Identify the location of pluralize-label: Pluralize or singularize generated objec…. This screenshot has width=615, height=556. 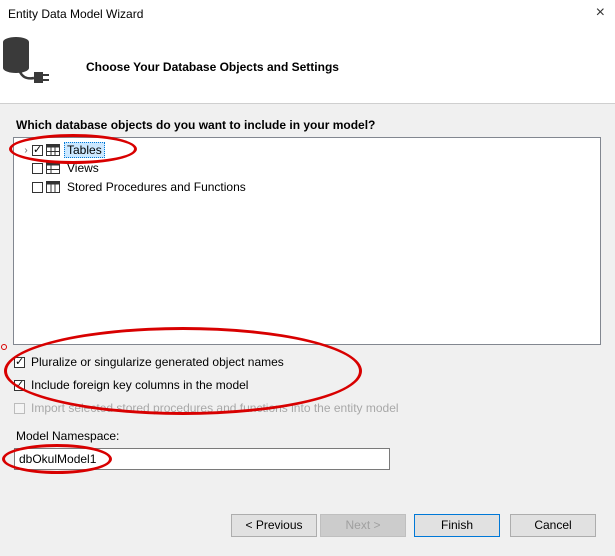
(157, 362).